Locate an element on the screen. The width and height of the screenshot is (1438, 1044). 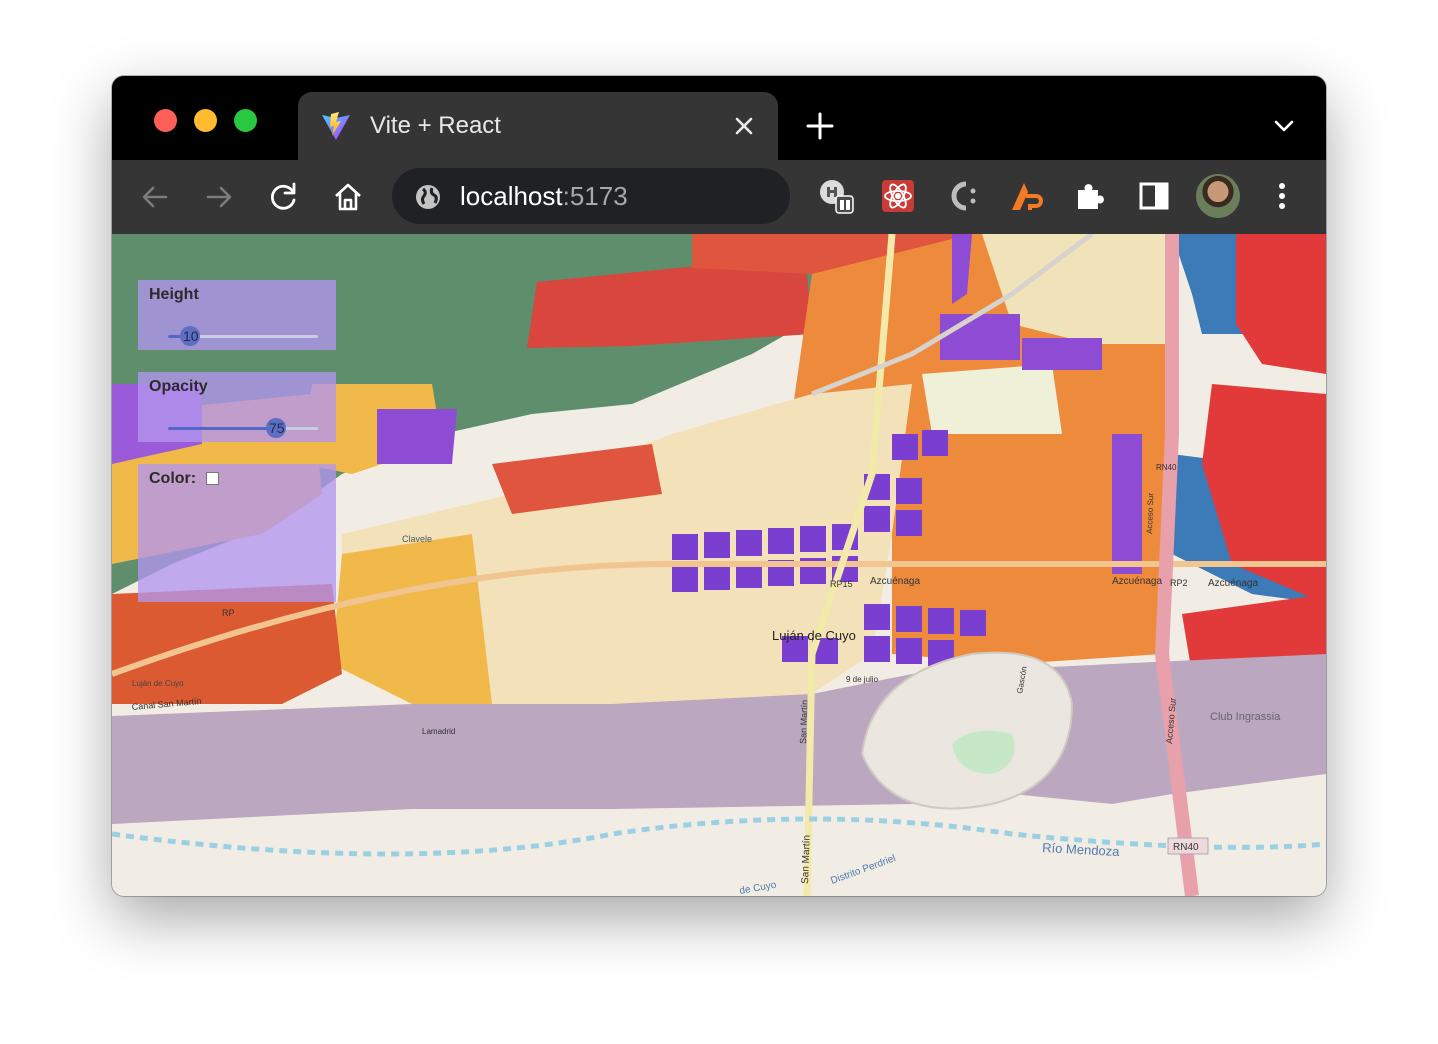
color-checkbox is located at coordinates (212, 478).